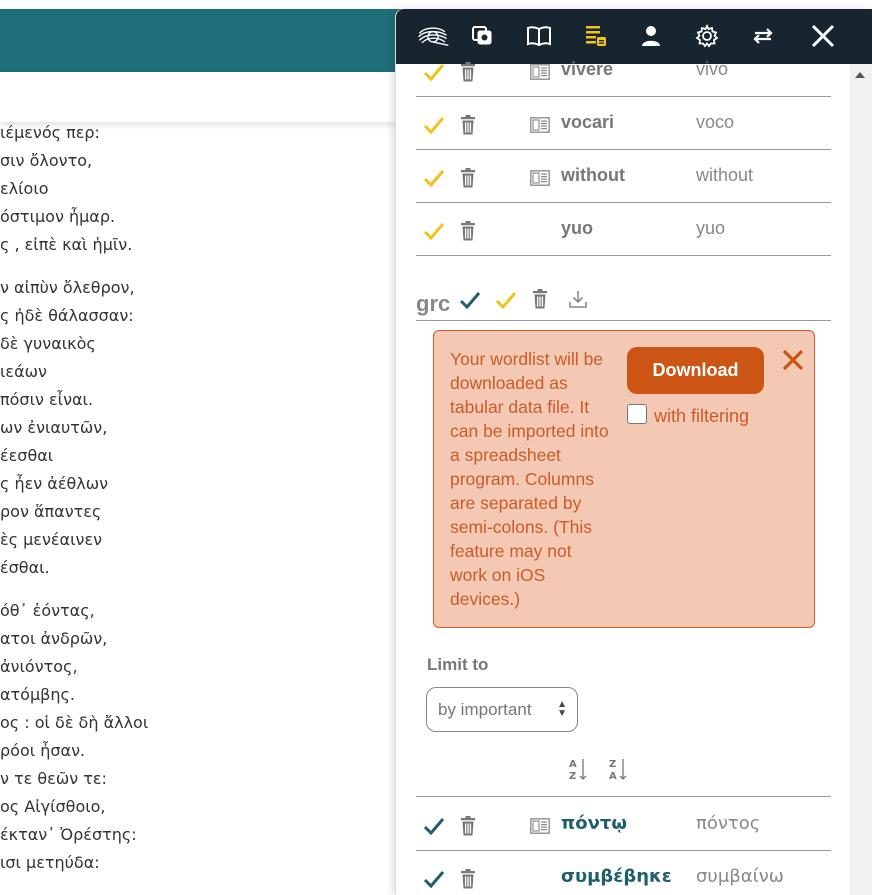  I want to click on greek-text-line: ν τε θεῶν τε:, so click(53, 778).